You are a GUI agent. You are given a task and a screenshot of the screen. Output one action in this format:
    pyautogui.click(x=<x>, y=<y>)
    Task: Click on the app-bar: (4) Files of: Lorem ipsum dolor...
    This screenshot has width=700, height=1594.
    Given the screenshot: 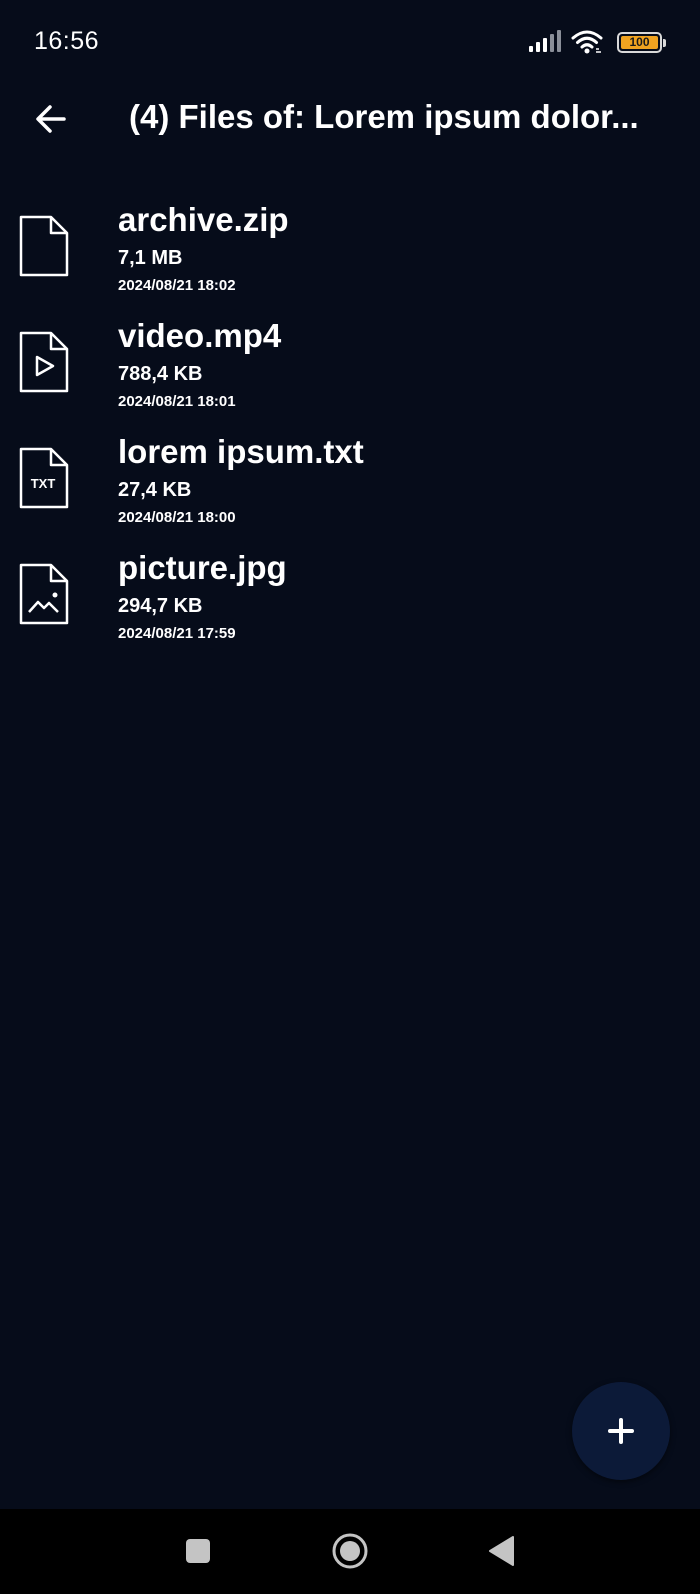 What is the action you would take?
    pyautogui.click(x=350, y=119)
    